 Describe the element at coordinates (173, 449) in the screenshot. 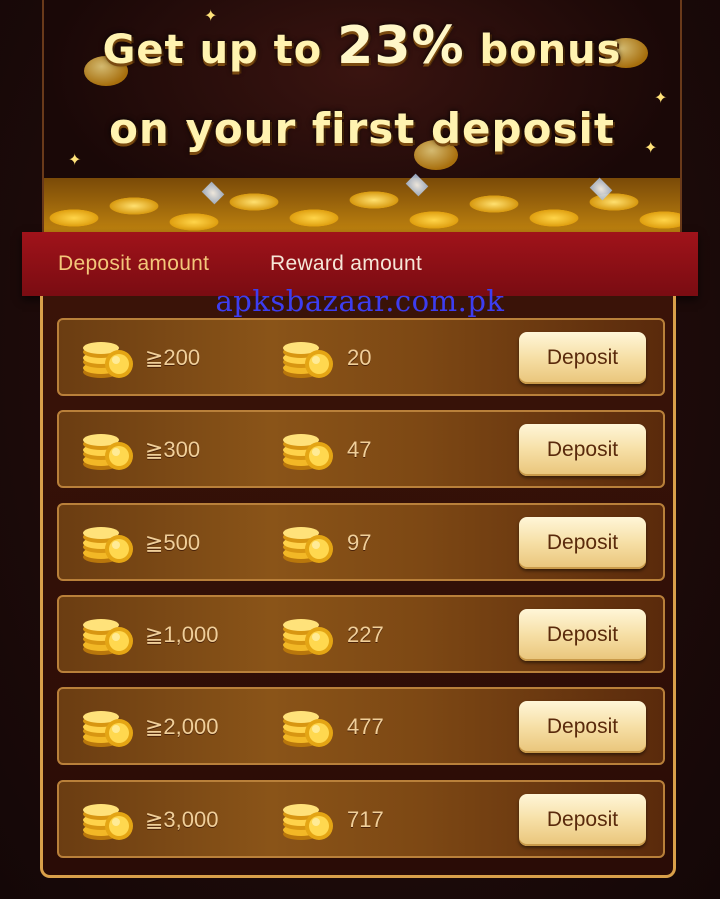

I see `deposit-threshold: ≧300` at that location.